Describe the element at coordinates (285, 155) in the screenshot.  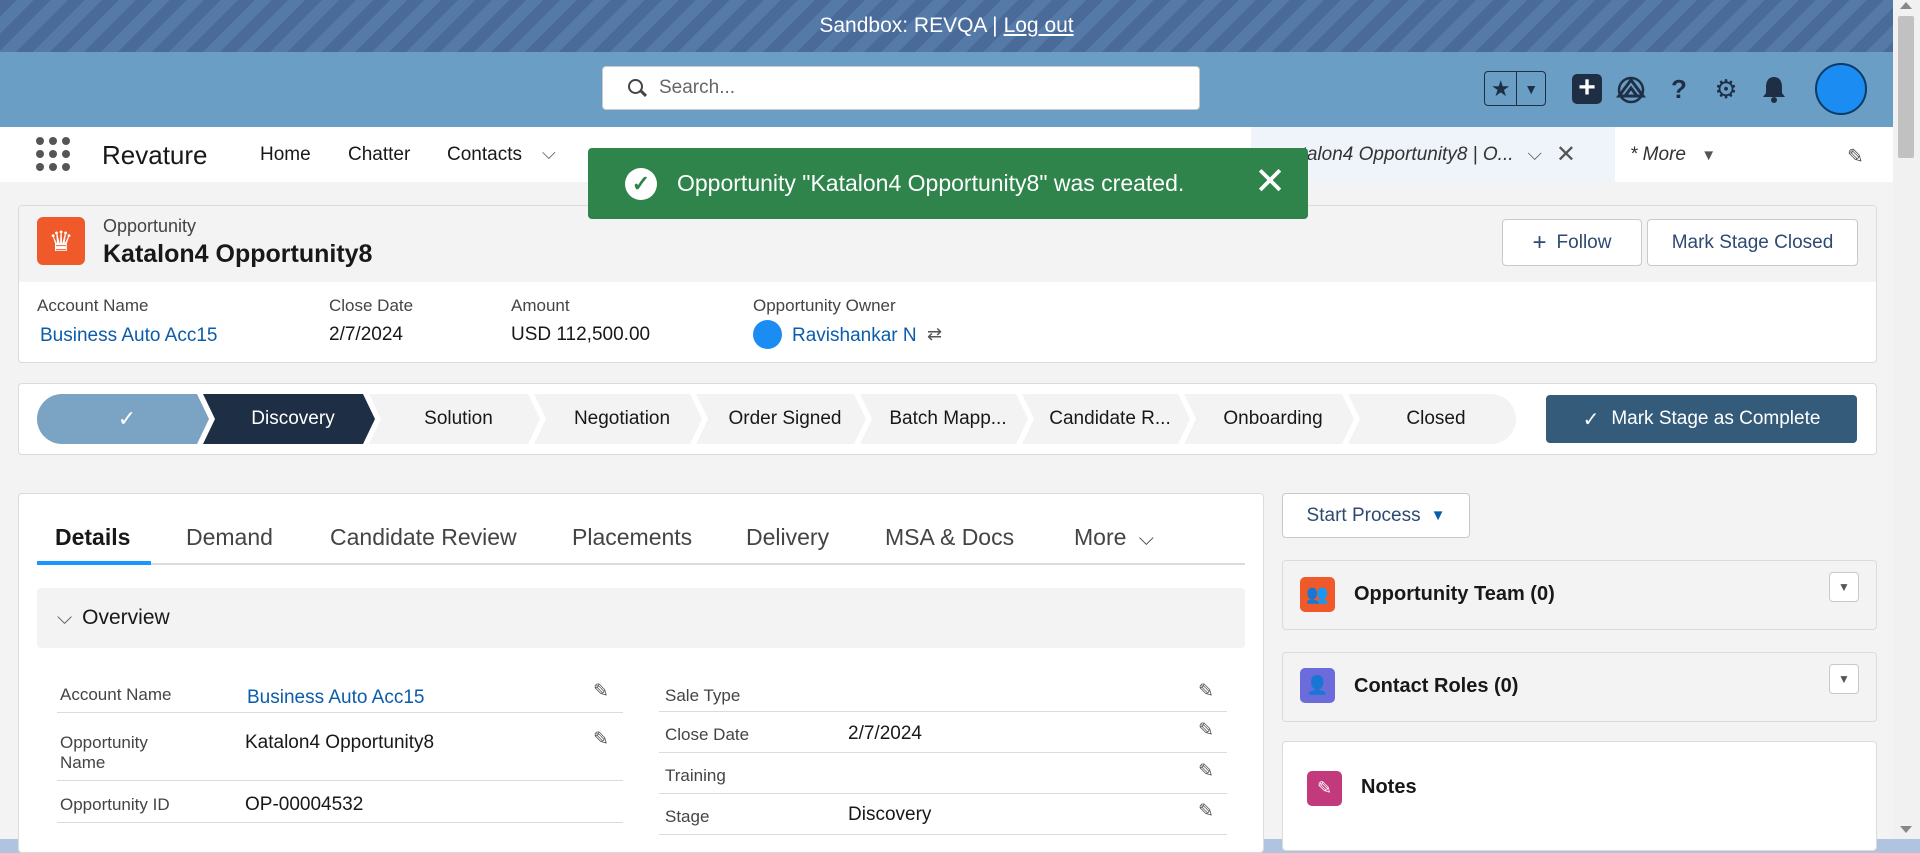
I see `nav-item-home: Home` at that location.